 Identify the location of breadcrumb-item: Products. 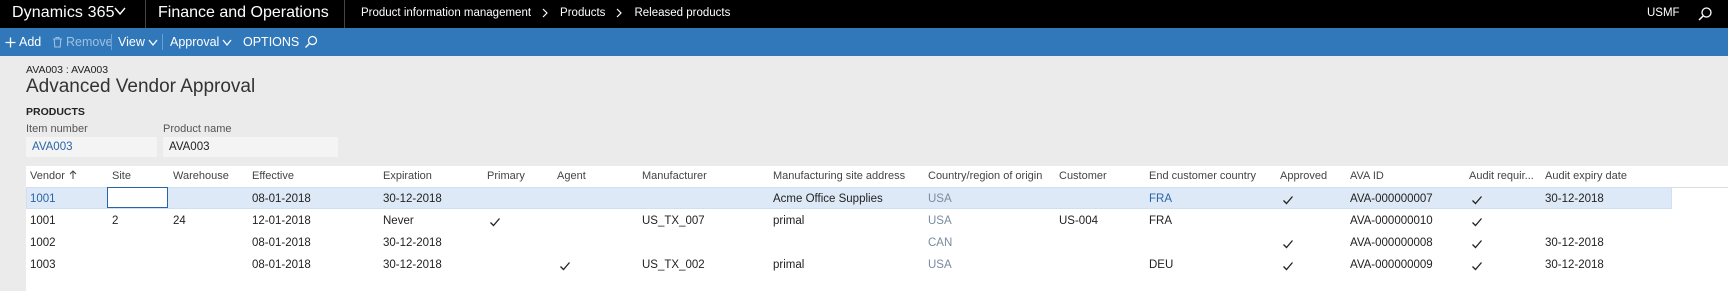
(582, 13).